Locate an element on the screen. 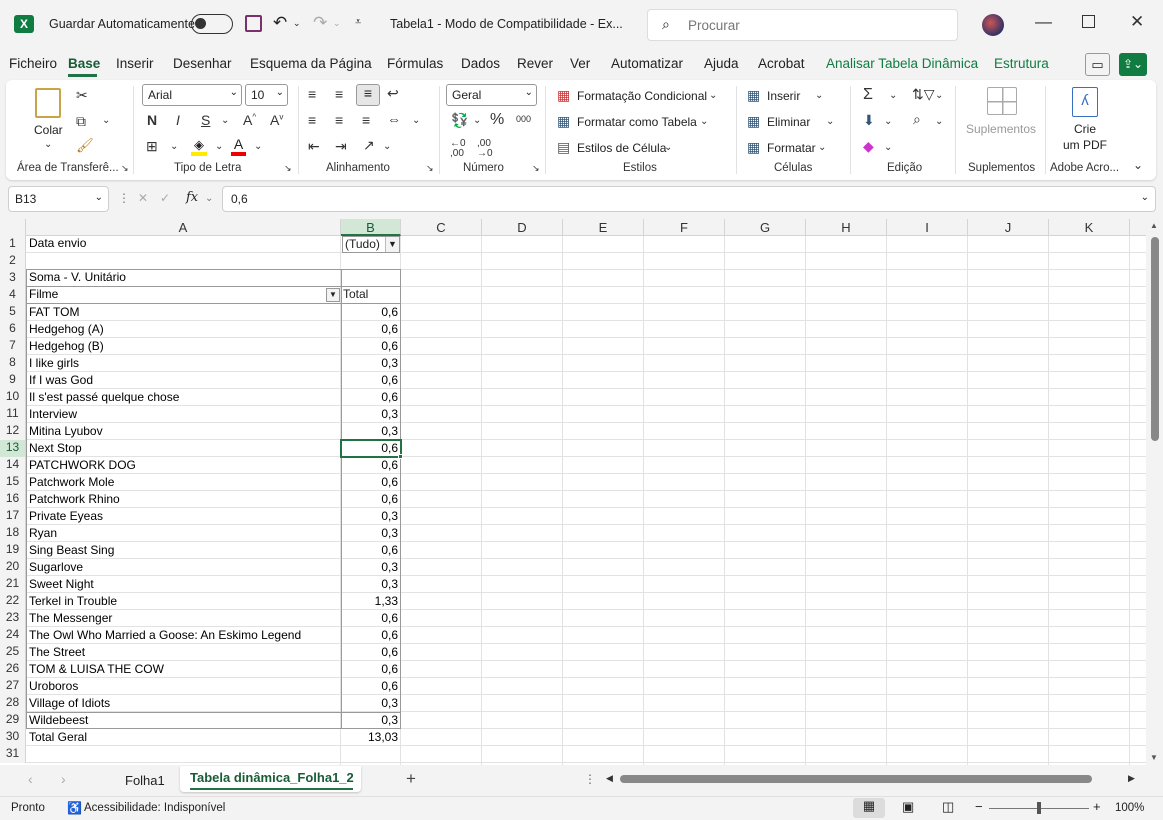 The height and width of the screenshot is (820, 1163). paste-dropdown-icon: ⌄ is located at coordinates (48, 145).